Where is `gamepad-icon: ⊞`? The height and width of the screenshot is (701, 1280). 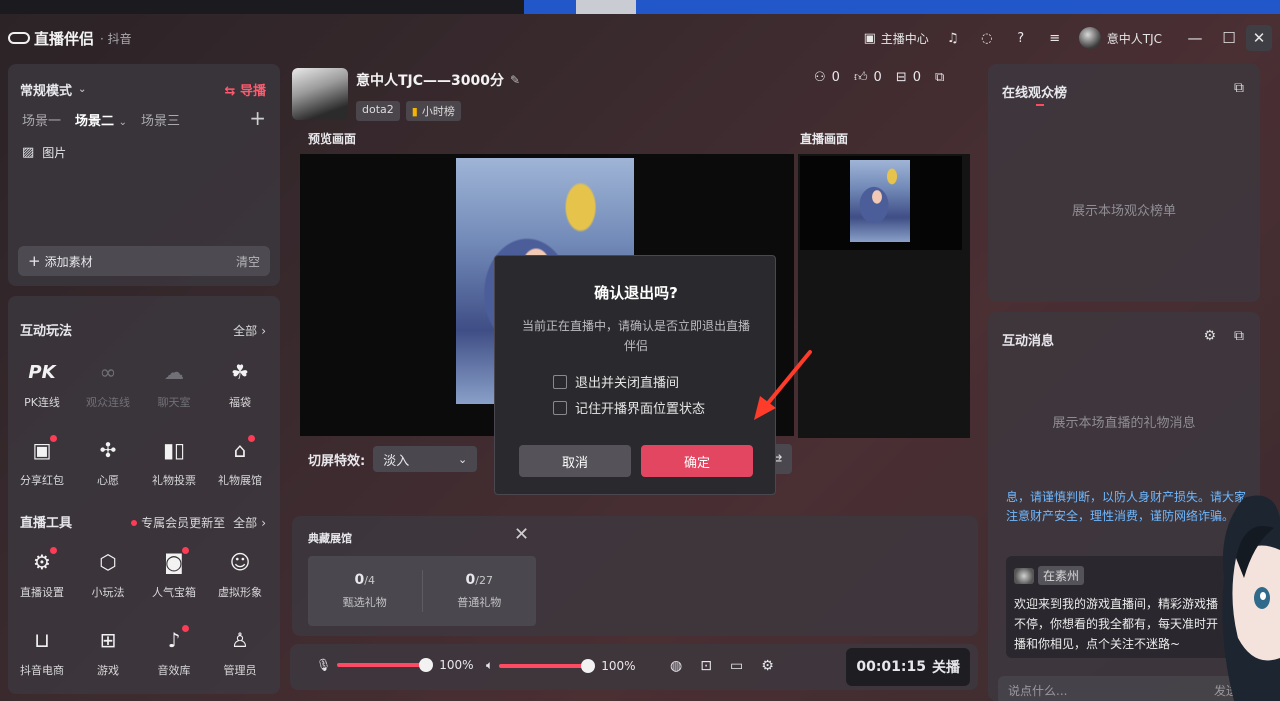
gamepad-icon: ⊞ is located at coordinates (108, 640).